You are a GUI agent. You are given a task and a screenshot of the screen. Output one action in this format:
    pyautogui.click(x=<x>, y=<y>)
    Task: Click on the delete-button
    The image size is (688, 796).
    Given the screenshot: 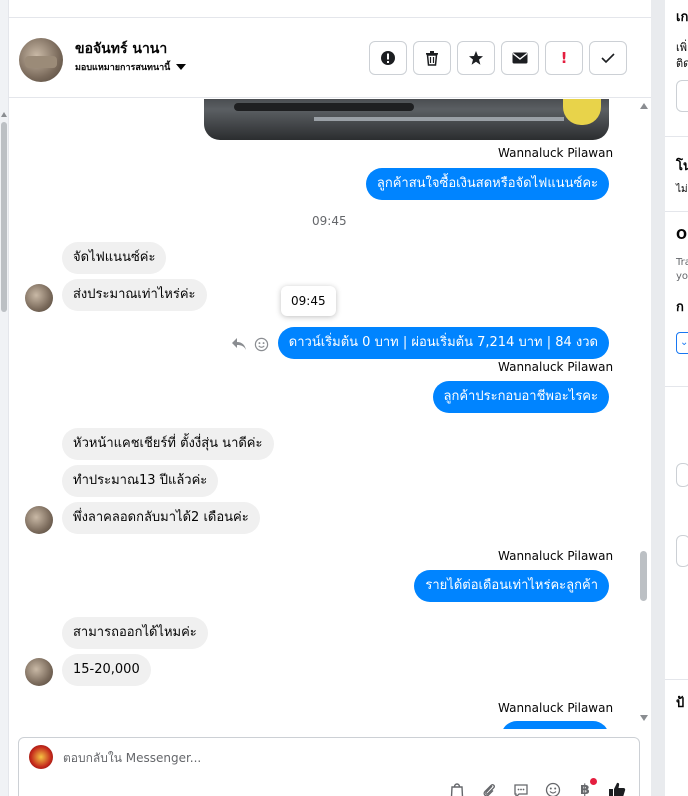 What is the action you would take?
    pyautogui.click(x=432, y=58)
    